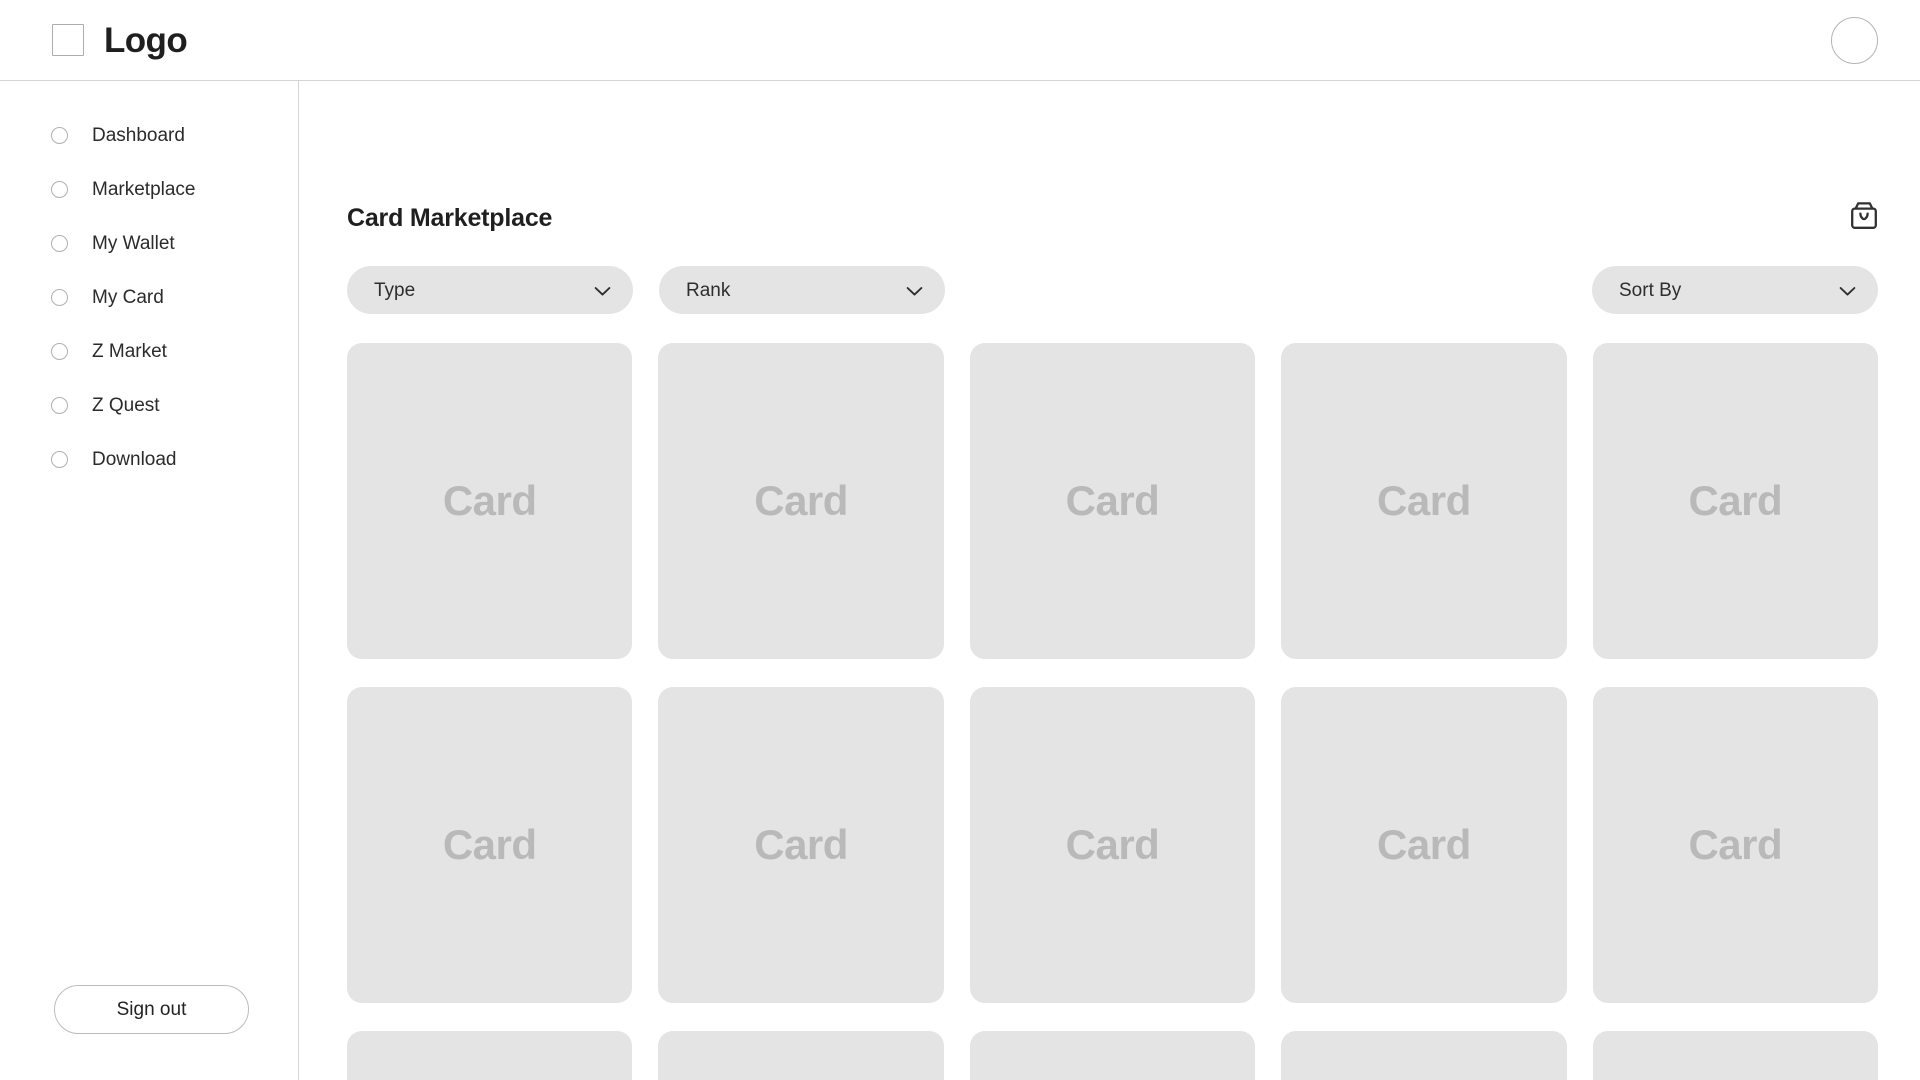  What do you see at coordinates (1864, 218) in the screenshot?
I see `shopping-bag-icon` at bounding box center [1864, 218].